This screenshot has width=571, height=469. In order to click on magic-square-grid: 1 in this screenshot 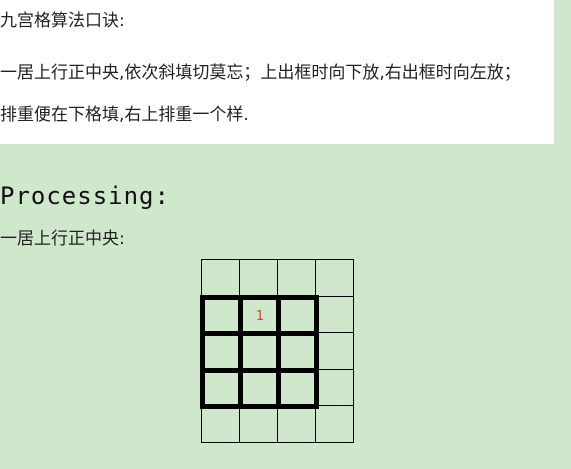, I will do `click(277, 351)`.